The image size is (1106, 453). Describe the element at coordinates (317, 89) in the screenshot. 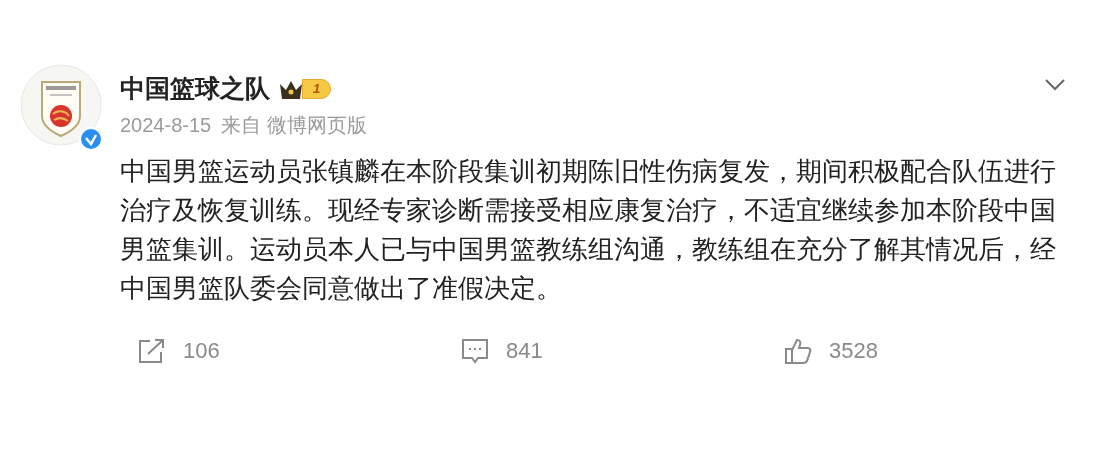

I see `level-badge: 1` at that location.